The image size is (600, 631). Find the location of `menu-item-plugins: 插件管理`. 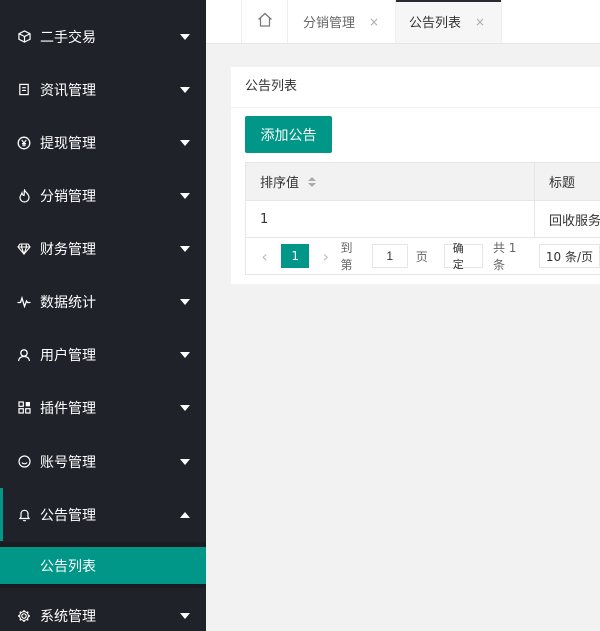

menu-item-plugins: 插件管理 is located at coordinates (103, 407).